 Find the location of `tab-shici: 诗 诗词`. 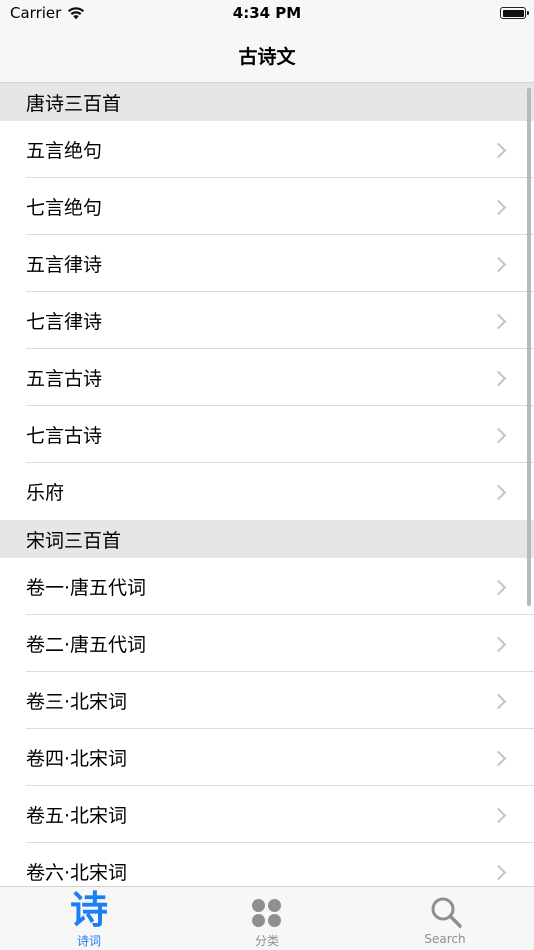

tab-shici: 诗 诗词 is located at coordinates (89, 918).